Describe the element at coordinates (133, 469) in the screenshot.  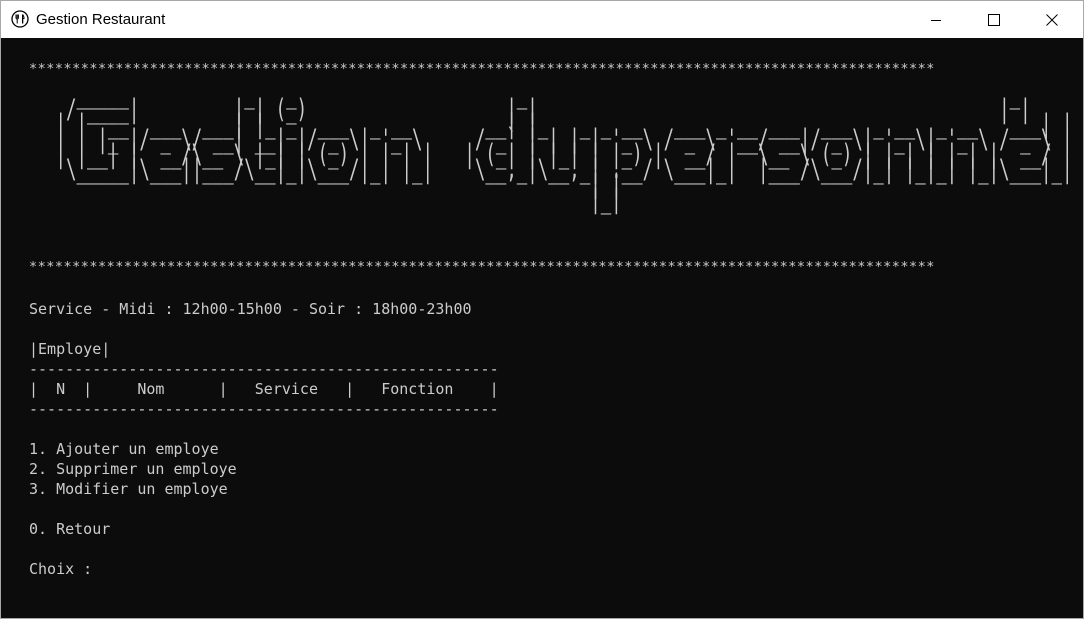
I see `menu-item-delete-employee: 2. Supprimer un employe` at that location.